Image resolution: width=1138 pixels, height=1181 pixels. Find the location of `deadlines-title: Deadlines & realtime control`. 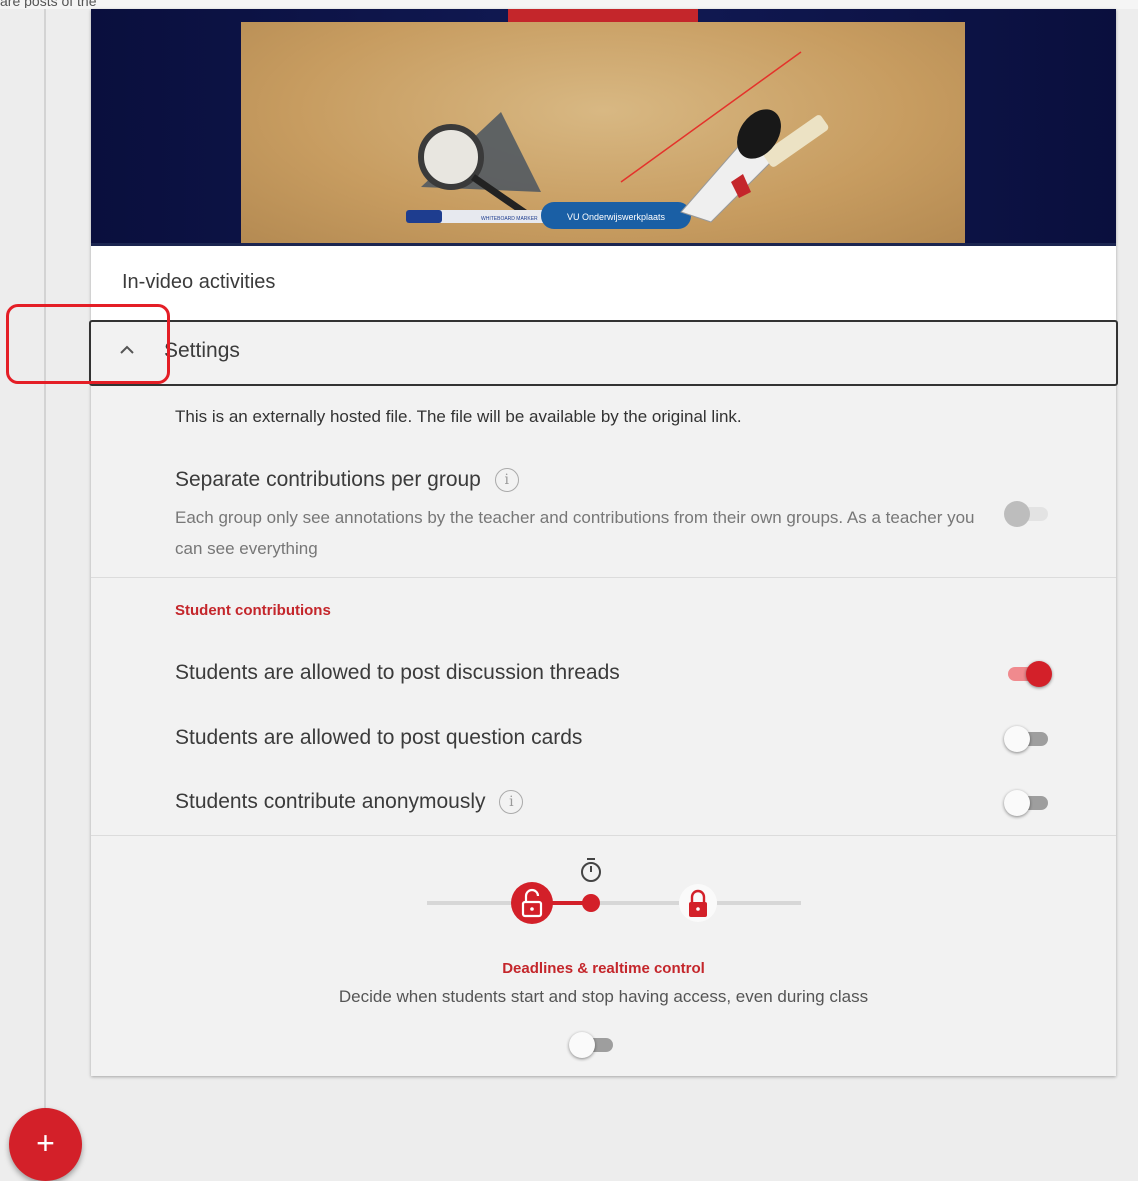

deadlines-title: Deadlines & realtime control is located at coordinates (603, 968).